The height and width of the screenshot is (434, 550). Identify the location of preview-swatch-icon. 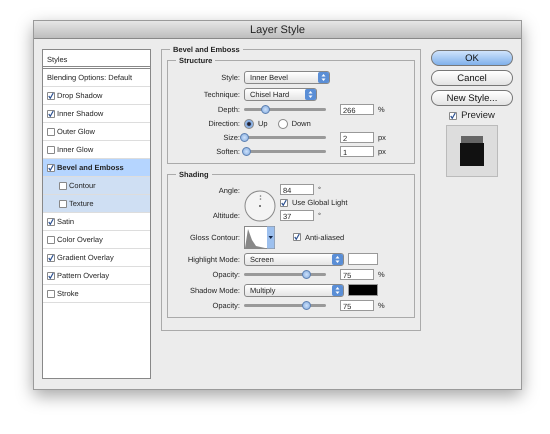
(472, 151).